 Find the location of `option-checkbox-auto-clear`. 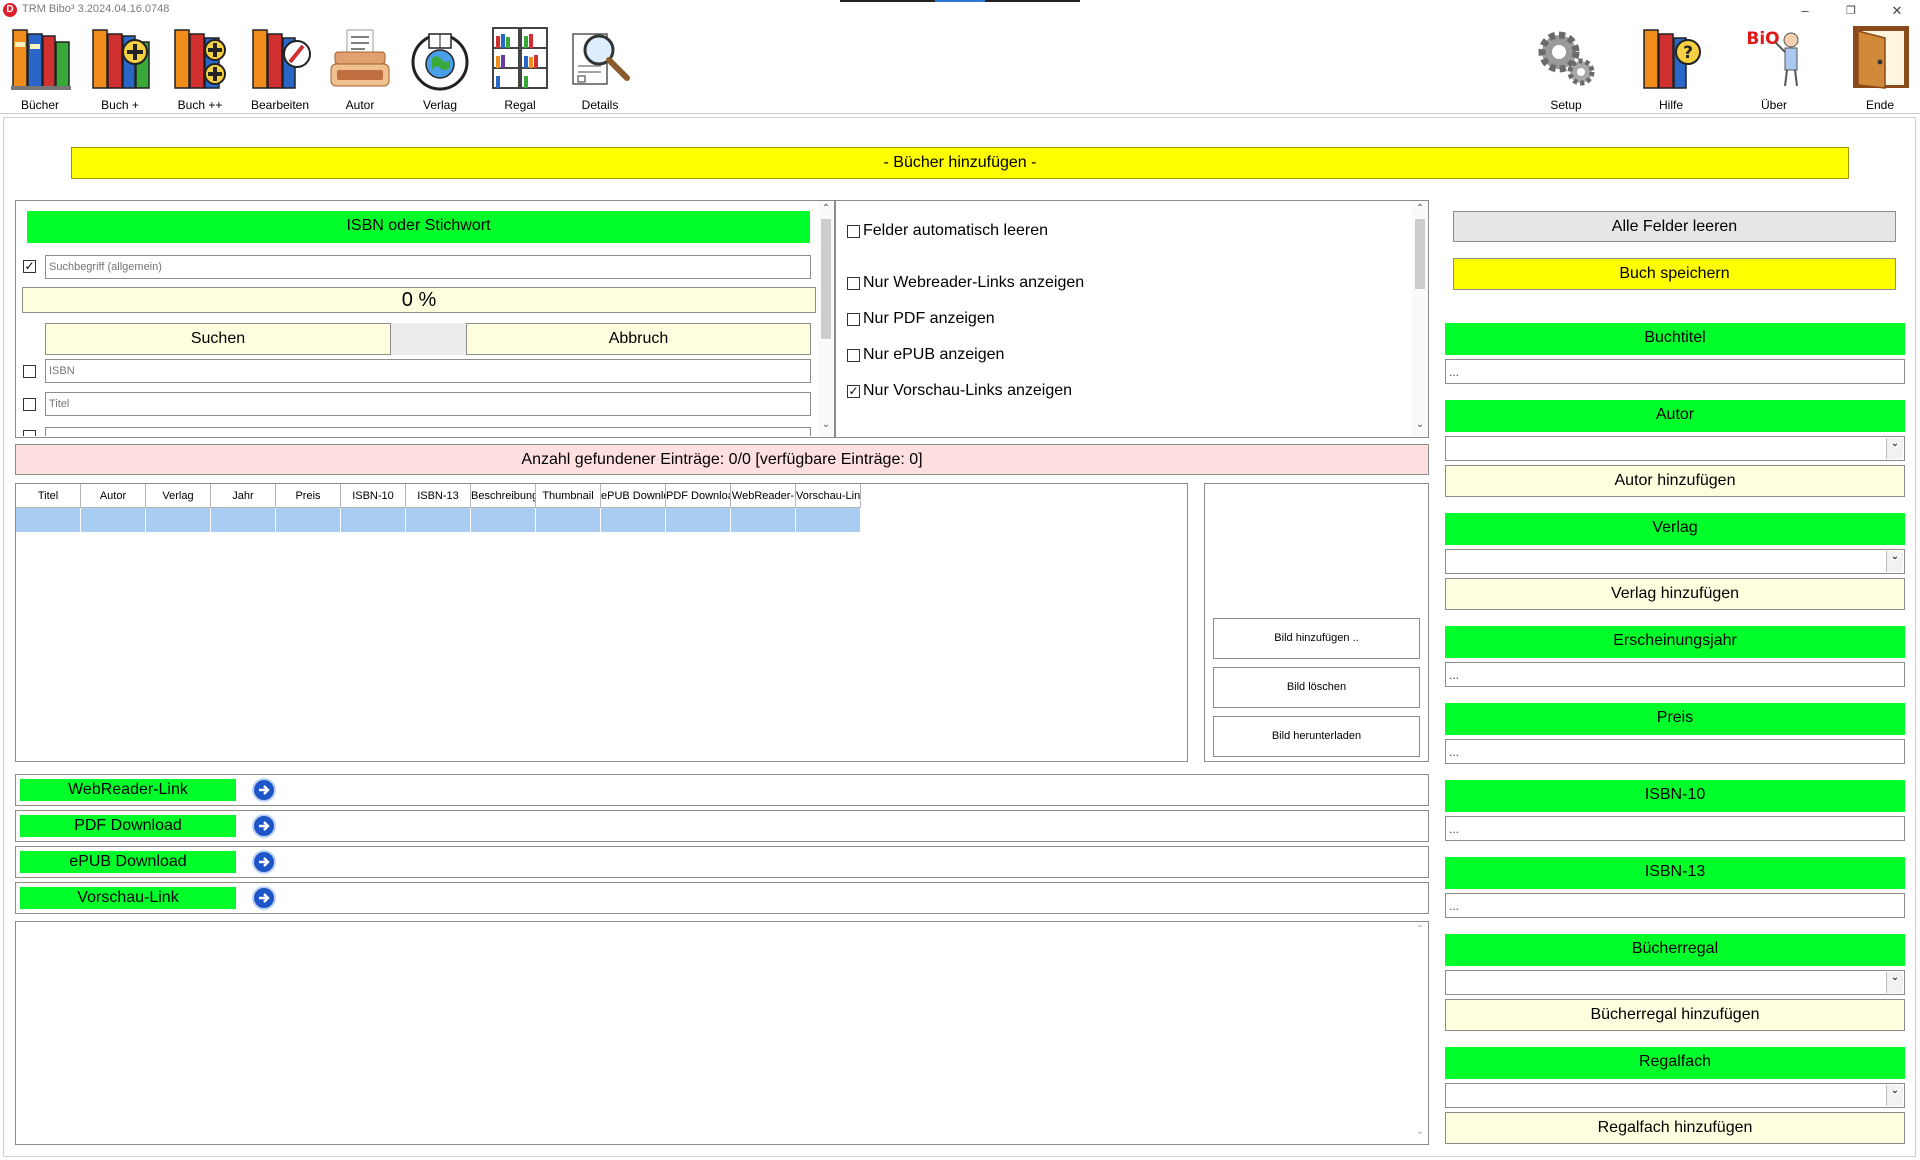

option-checkbox-auto-clear is located at coordinates (853, 231).